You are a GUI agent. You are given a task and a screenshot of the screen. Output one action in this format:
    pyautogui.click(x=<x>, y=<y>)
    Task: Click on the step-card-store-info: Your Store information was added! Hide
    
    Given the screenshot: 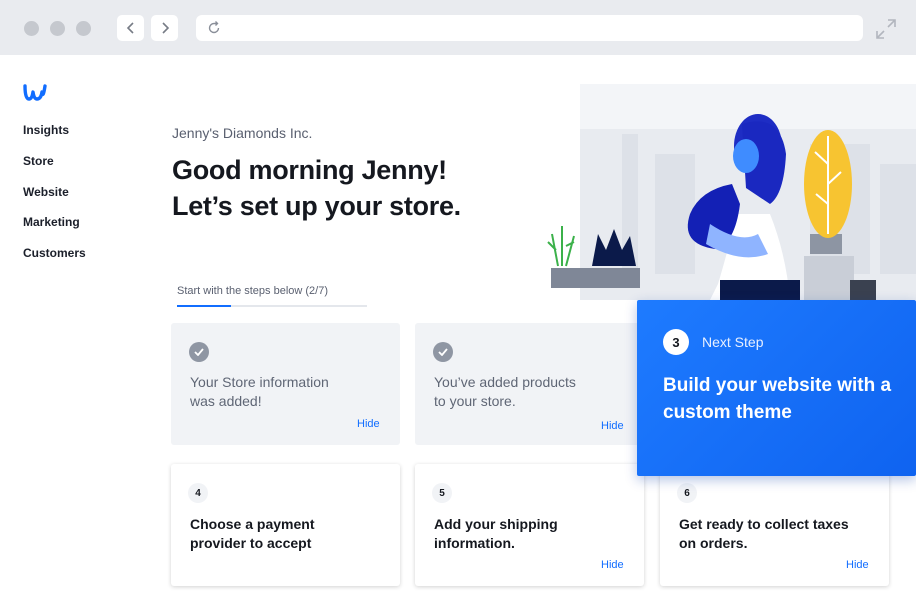 What is the action you would take?
    pyautogui.click(x=285, y=384)
    